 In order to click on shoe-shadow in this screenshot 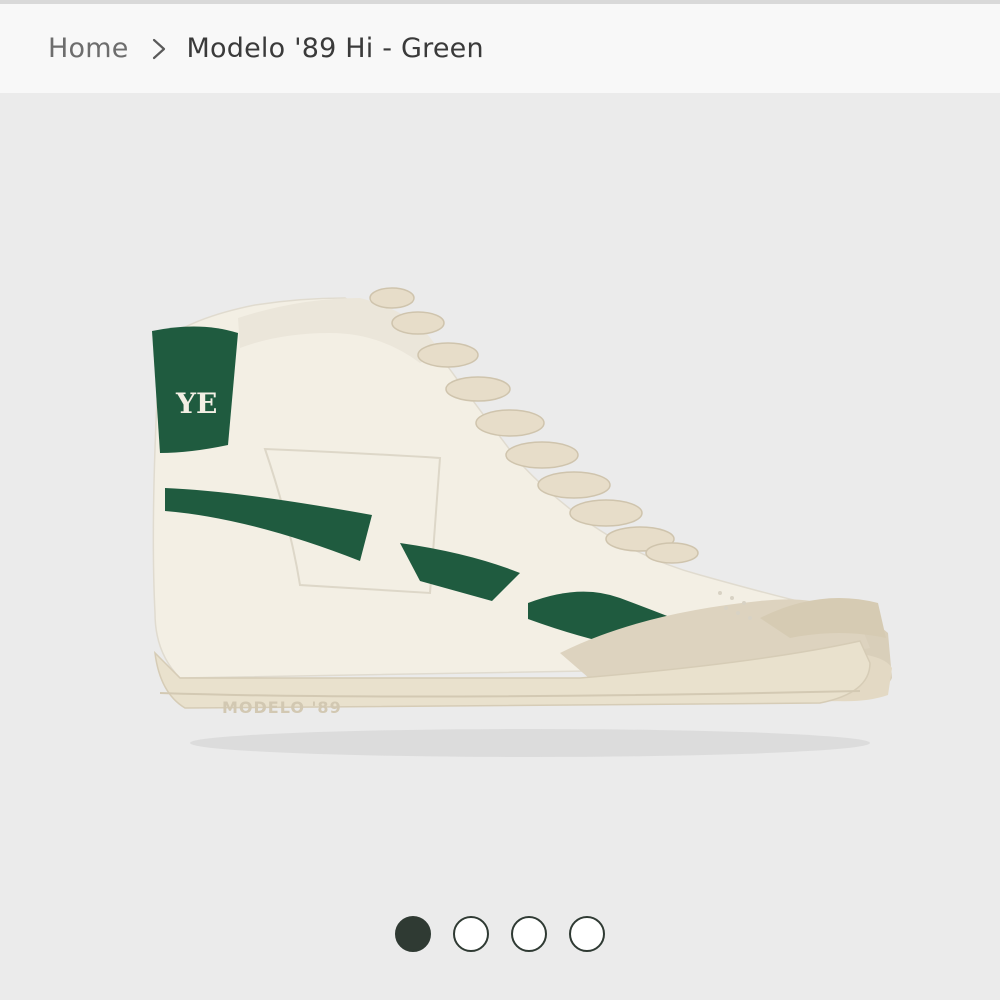, I will do `click(530, 743)`.